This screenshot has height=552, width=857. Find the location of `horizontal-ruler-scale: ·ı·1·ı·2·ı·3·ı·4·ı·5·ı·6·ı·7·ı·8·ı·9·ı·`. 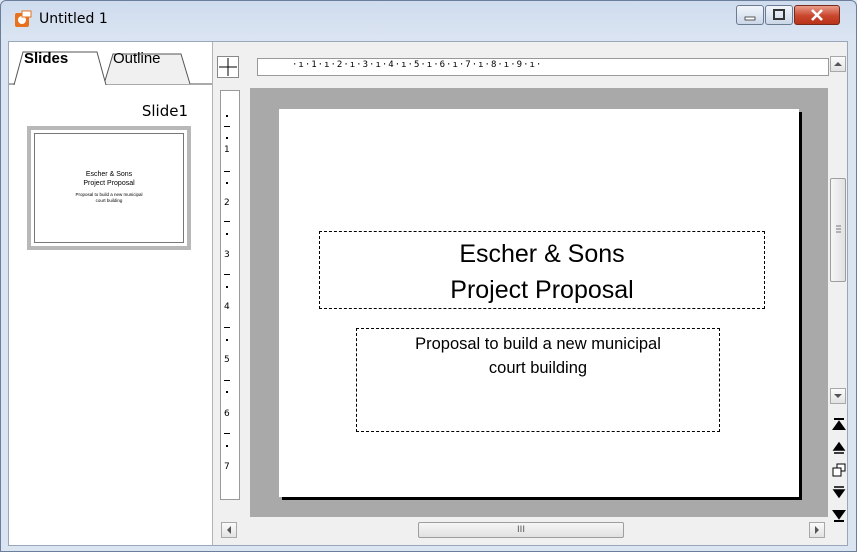

horizontal-ruler-scale: ·ı·1·ı·2·ı·3·ı·4·ı·5·ı·6·ı·7·ı·8·ı·9·ı· is located at coordinates (417, 65).